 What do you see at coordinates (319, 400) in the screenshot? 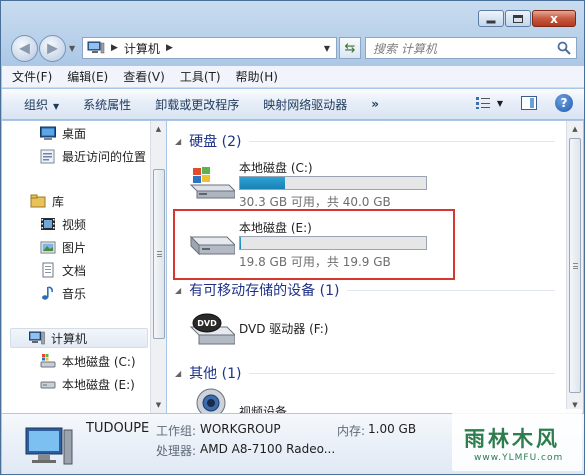
I see `device-item-video: 视频设备` at bounding box center [319, 400].